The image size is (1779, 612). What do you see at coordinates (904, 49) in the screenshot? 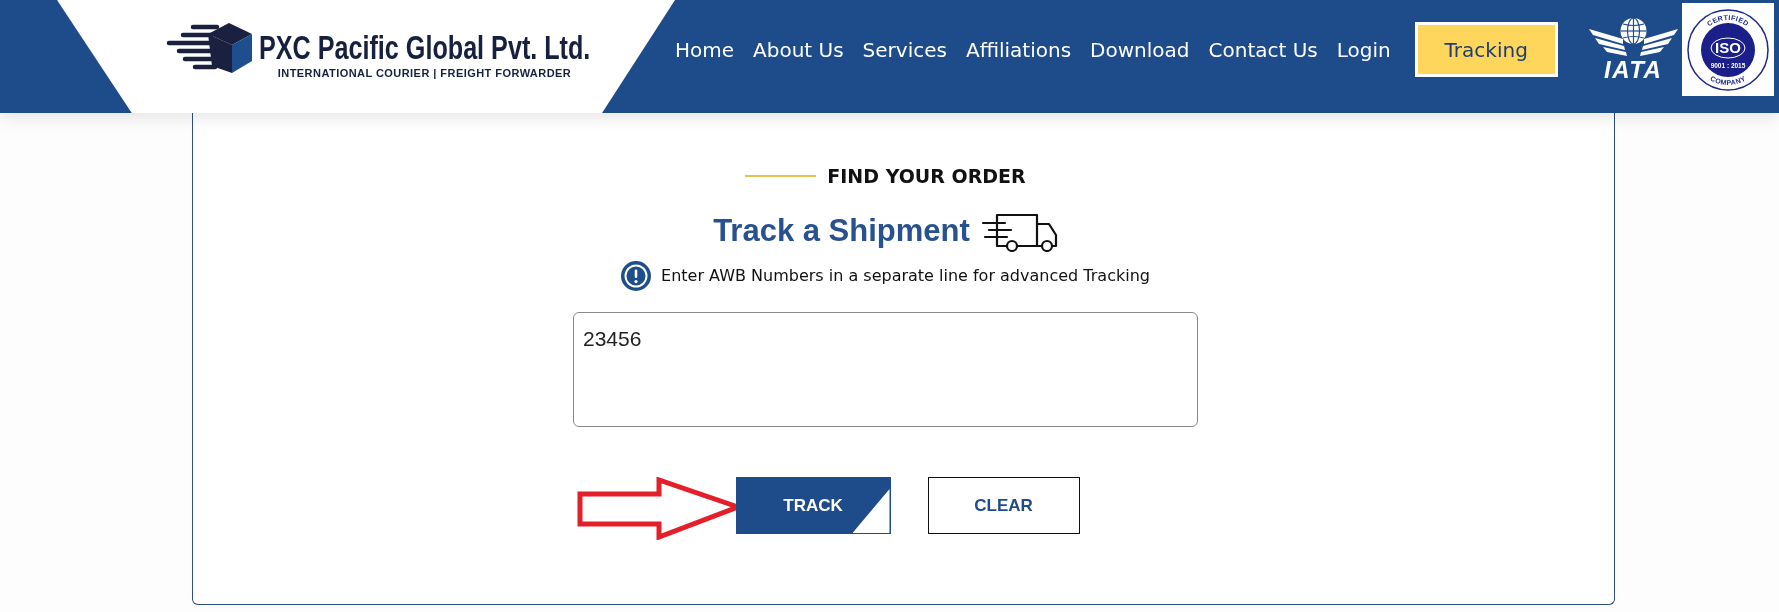
I see `nav-link: Services` at bounding box center [904, 49].